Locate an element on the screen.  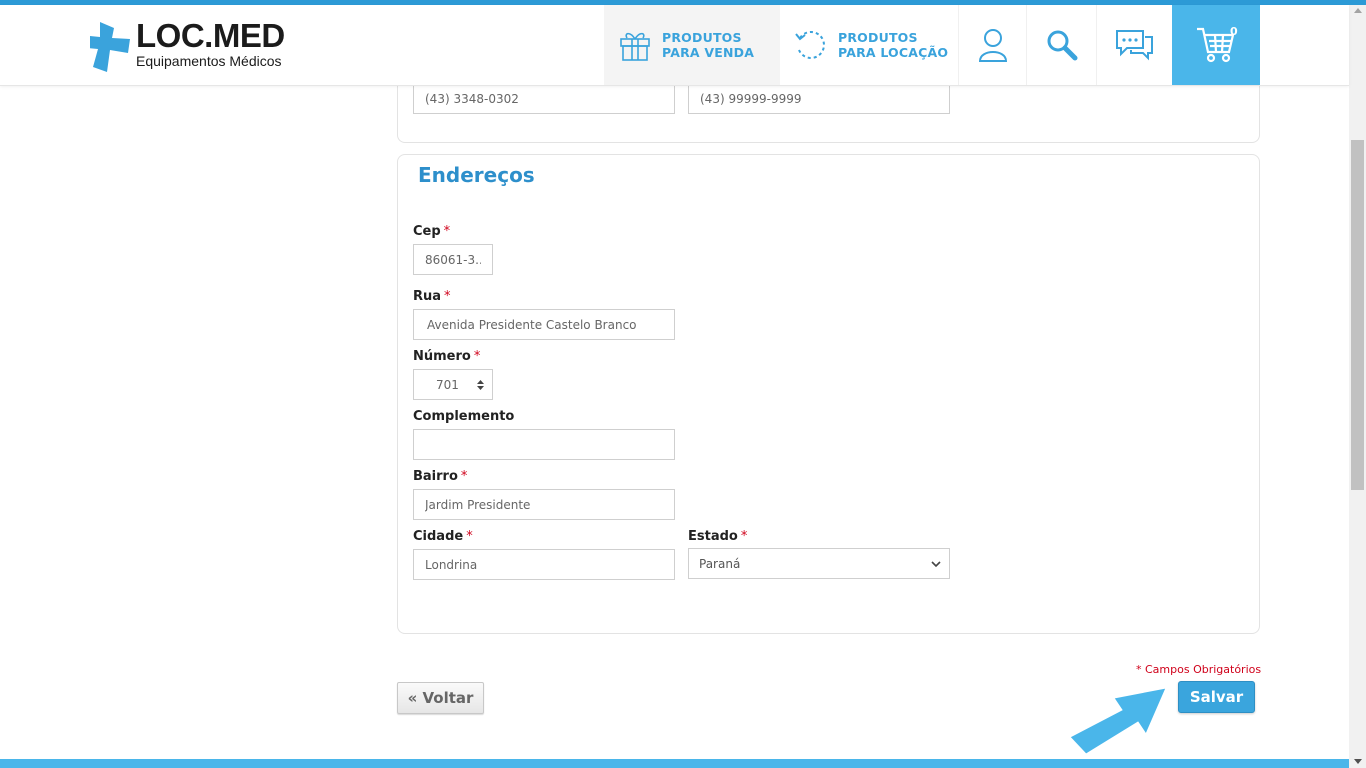
logo-tagline: Equipamentos Médicos is located at coordinates (209, 61).